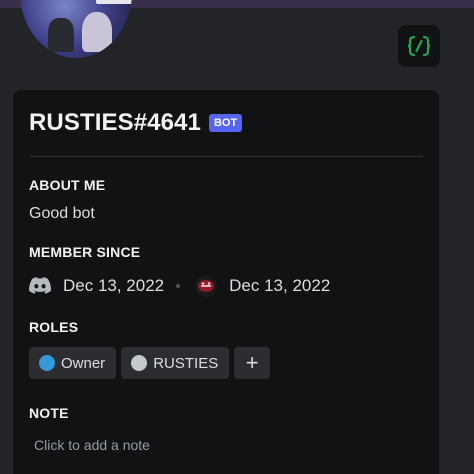 This screenshot has height=474, width=474. Describe the element at coordinates (252, 363) in the screenshot. I see `add-role-button: +` at that location.